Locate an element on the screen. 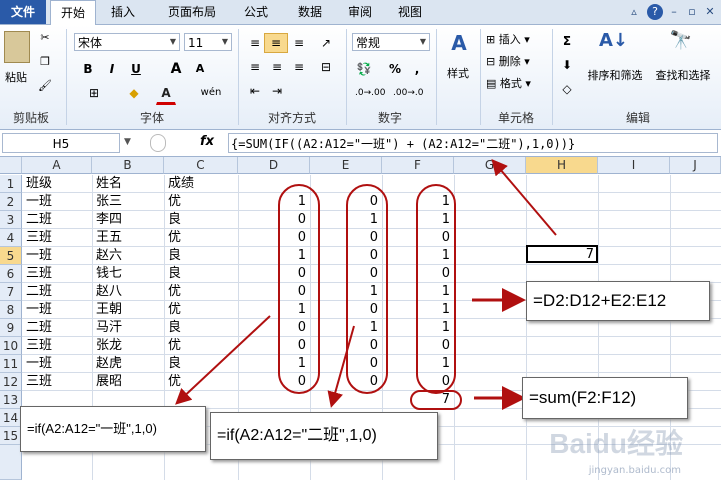 This screenshot has height=480, width=721. watermark-logo: Baidu经验 is located at coordinates (616, 443).